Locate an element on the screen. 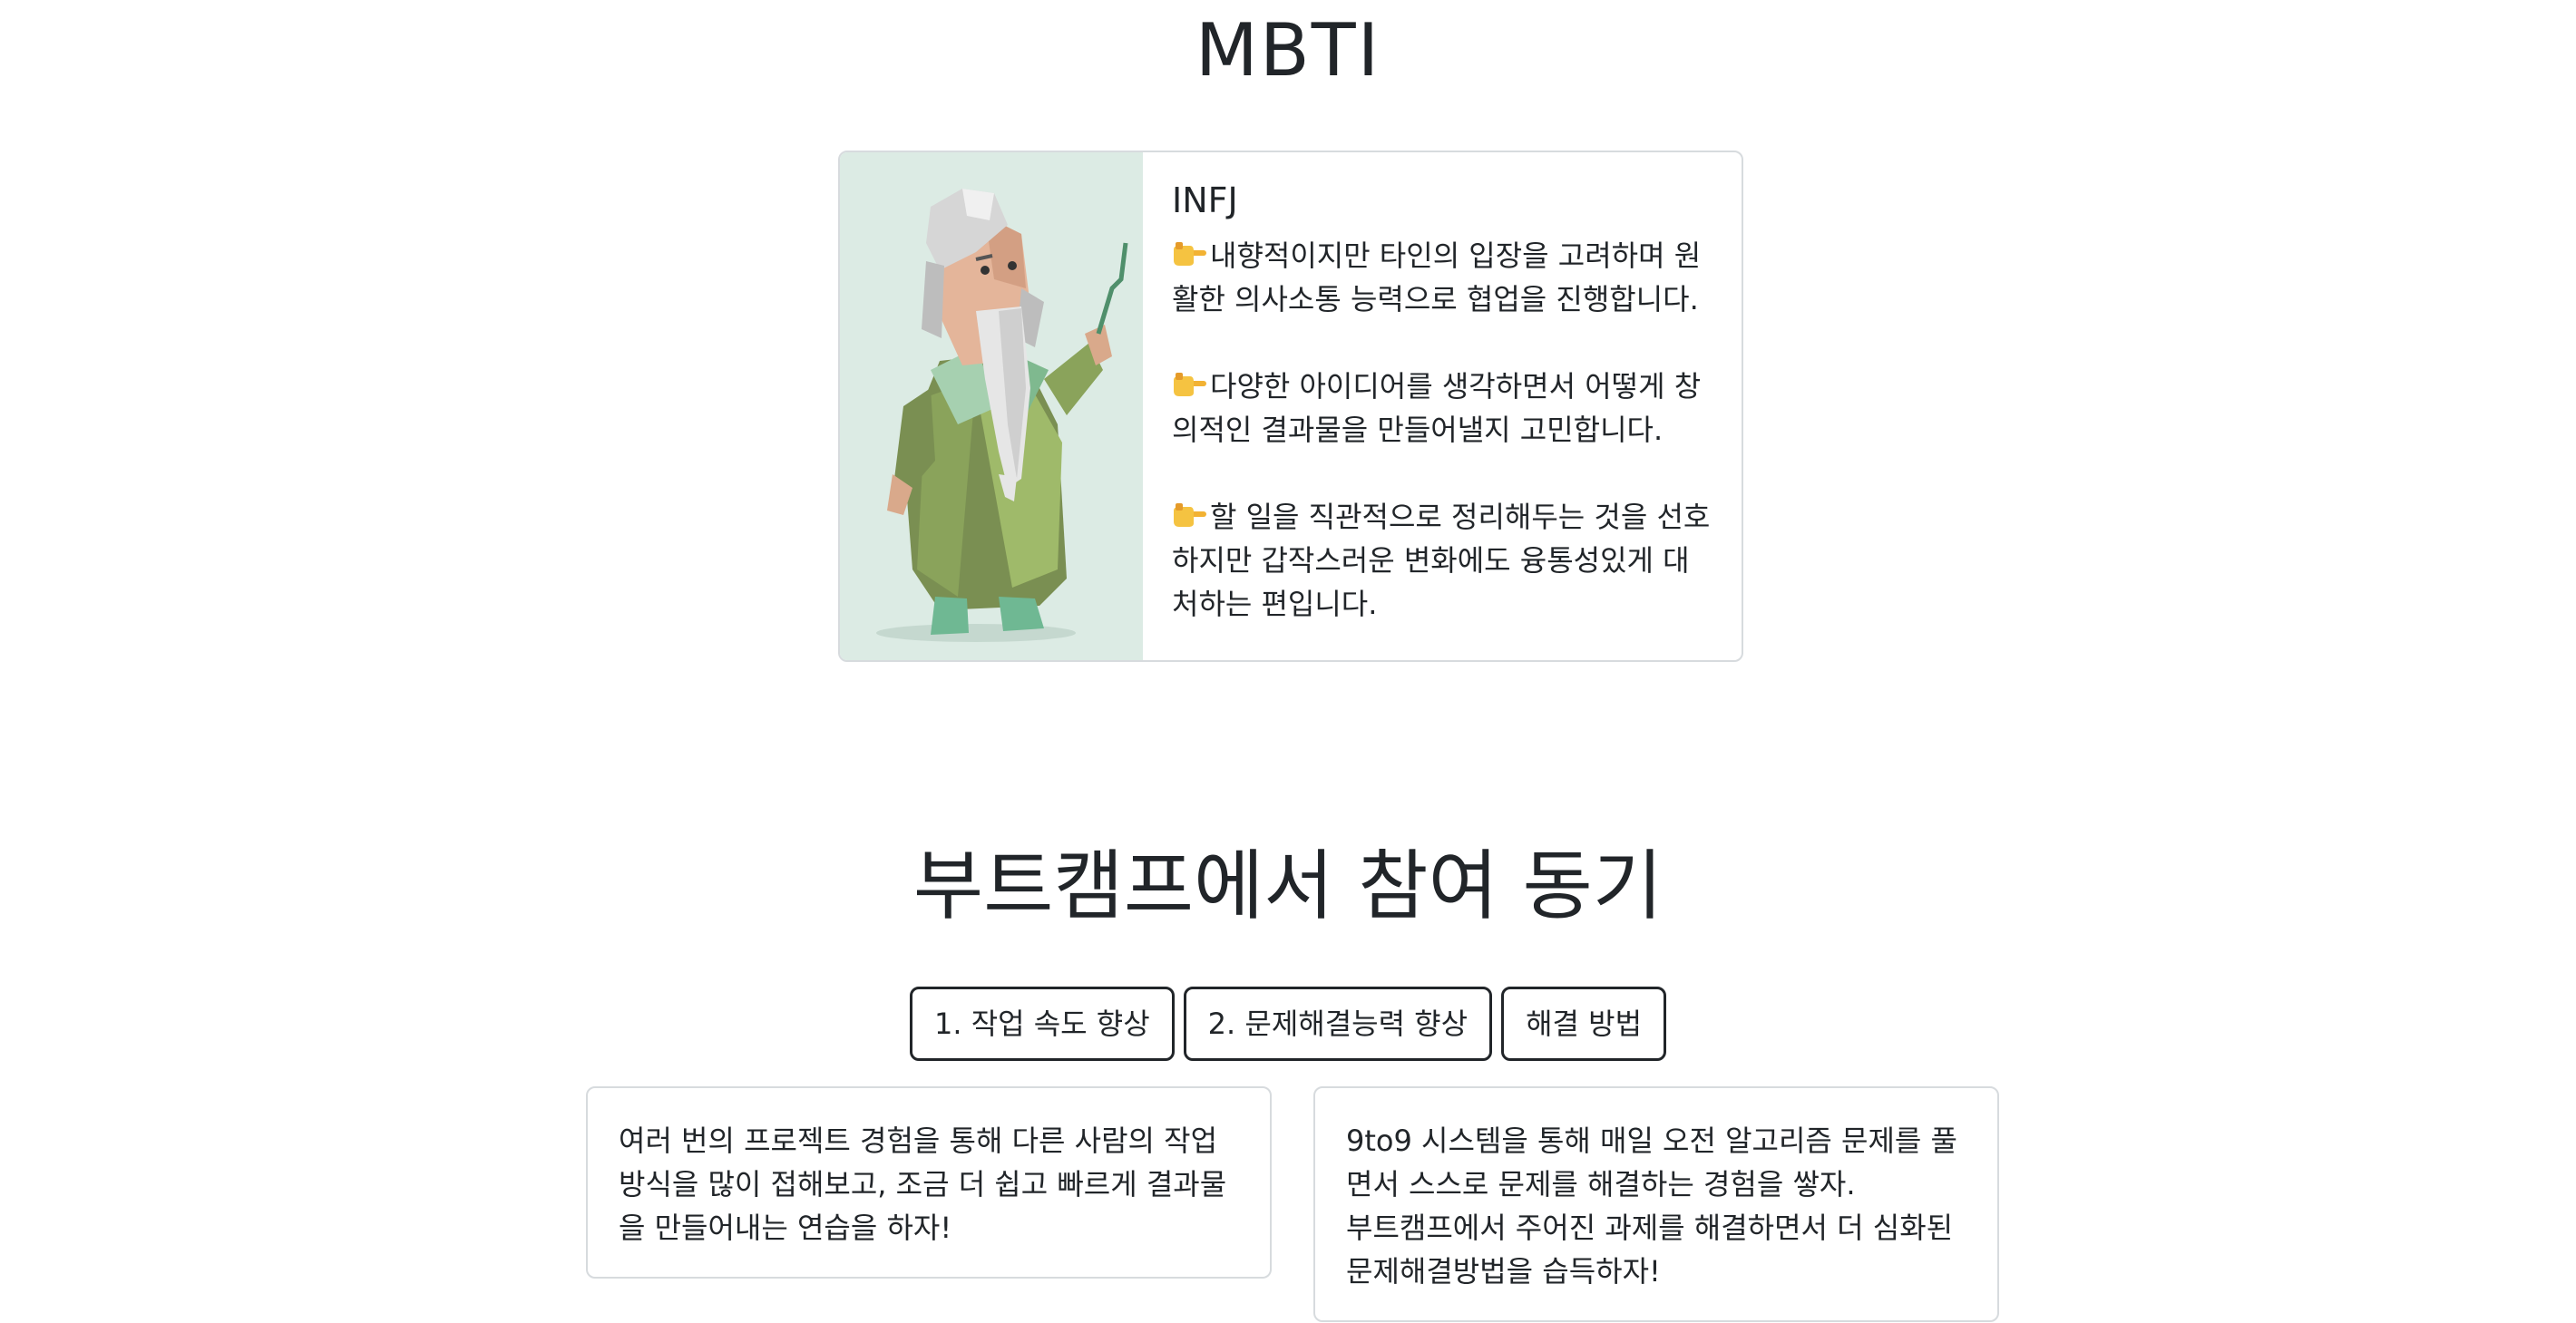 The height and width of the screenshot is (1323, 2576). page-title: MBTI is located at coordinates (1288, 50).